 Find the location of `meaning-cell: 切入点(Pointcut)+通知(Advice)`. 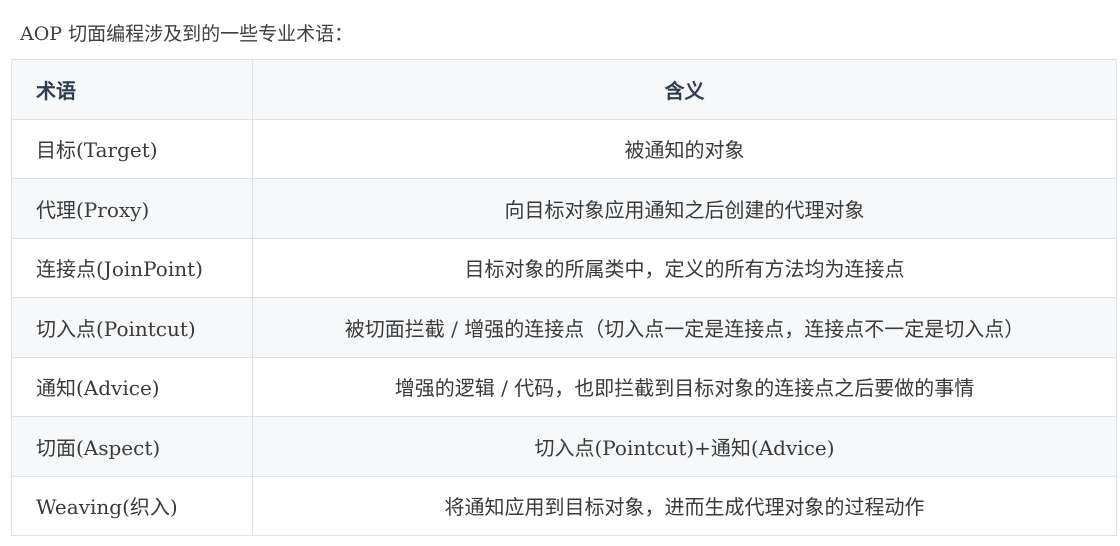

meaning-cell: 切入点(Pointcut)+通知(Advice) is located at coordinates (684, 446).